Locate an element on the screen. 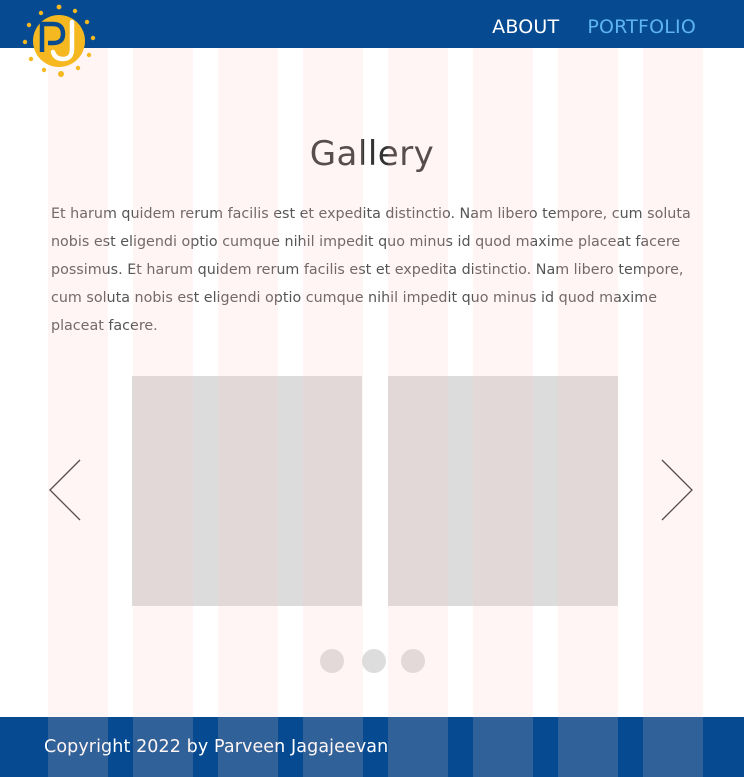 Image resolution: width=744 pixels, height=777 pixels. nav-link-about: ABOUT is located at coordinates (525, 27).